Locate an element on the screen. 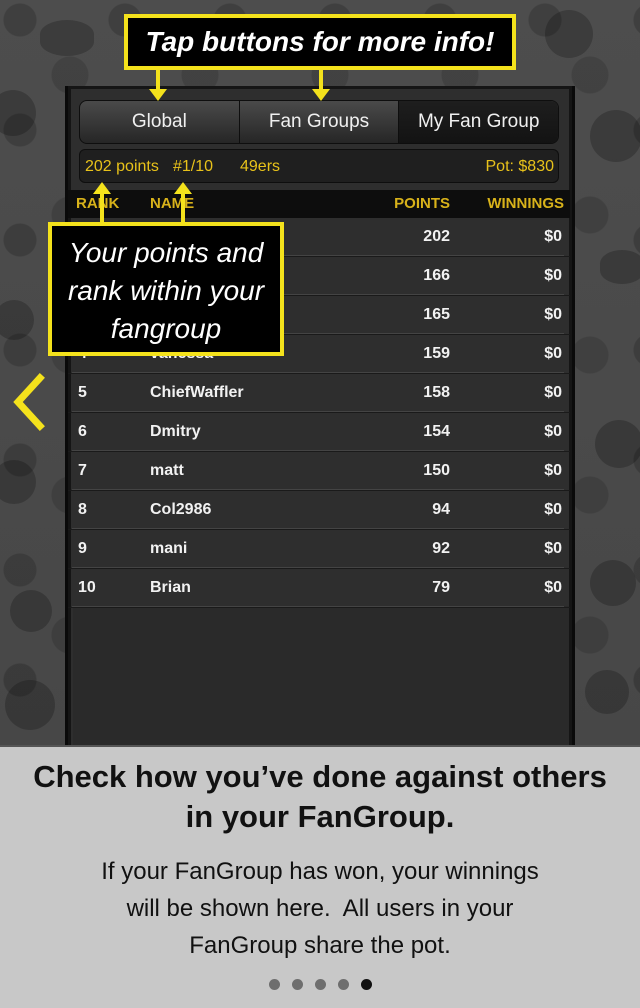 This screenshot has width=640, height=1008. row-rank: 5 is located at coordinates (82, 392).